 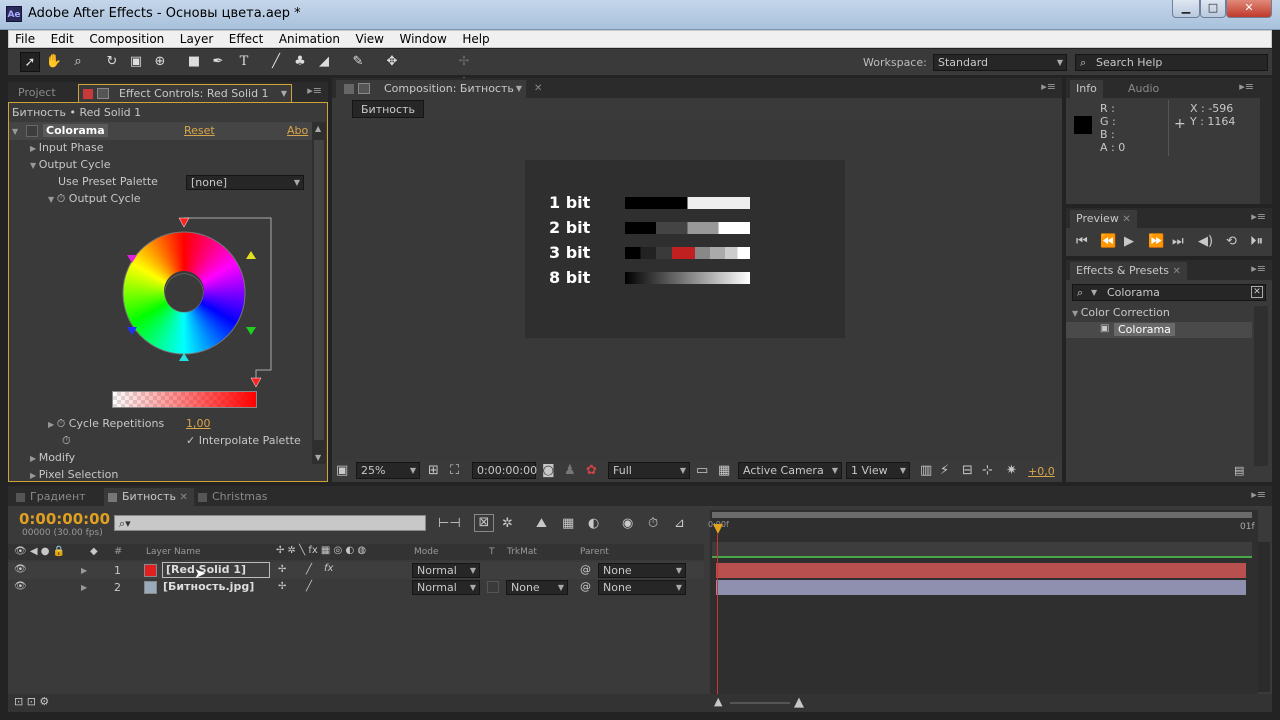 What do you see at coordinates (256, 382) in the screenshot?
I see `end-marker-icon` at bounding box center [256, 382].